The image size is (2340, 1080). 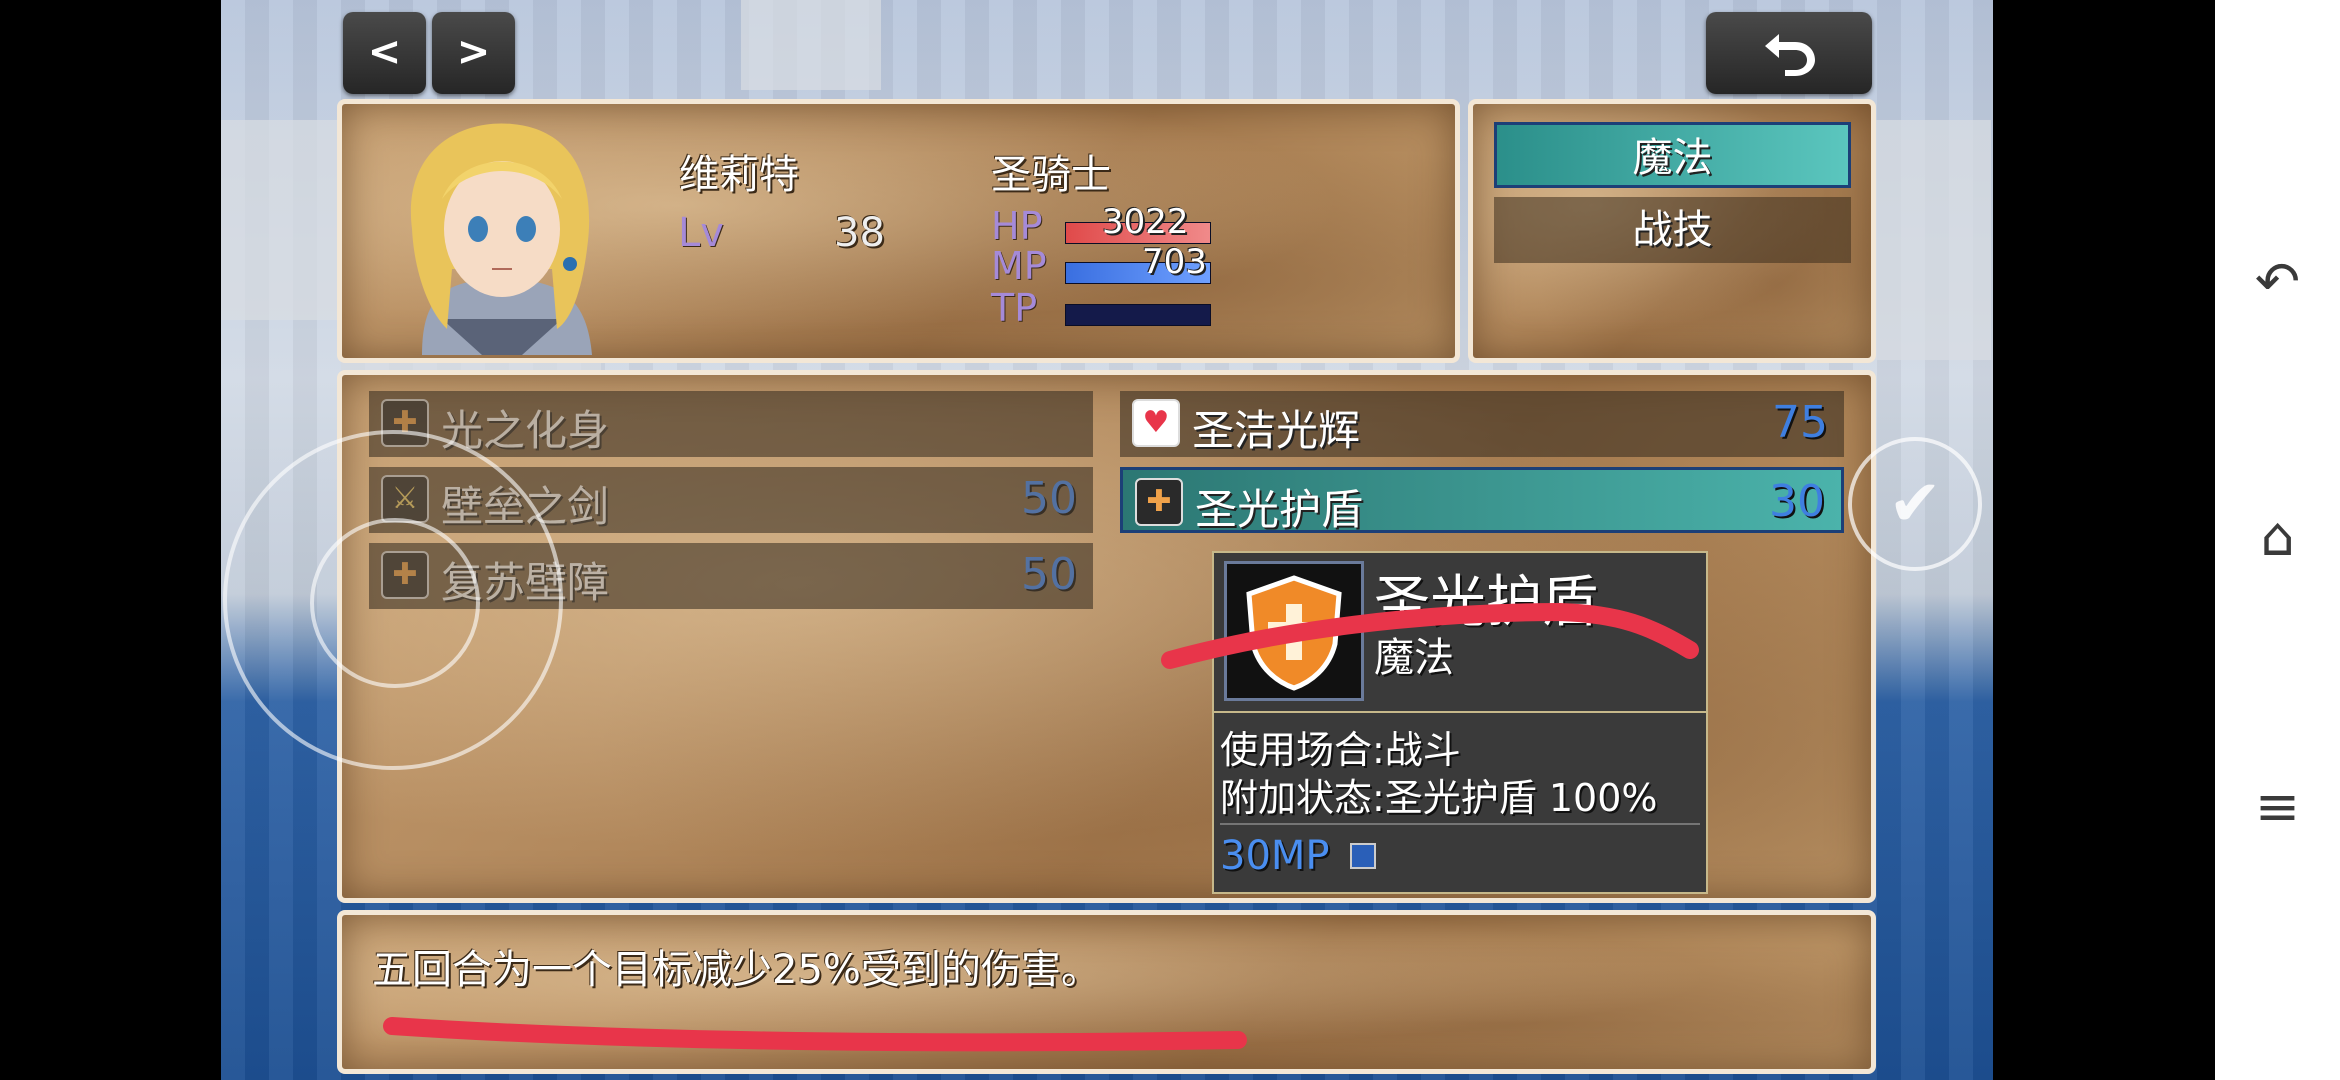 What do you see at coordinates (898, 231) in the screenshot?
I see `status-window: 维莉特 圣骑士 Lv 38 HP 3022 MP 703 TP` at bounding box center [898, 231].